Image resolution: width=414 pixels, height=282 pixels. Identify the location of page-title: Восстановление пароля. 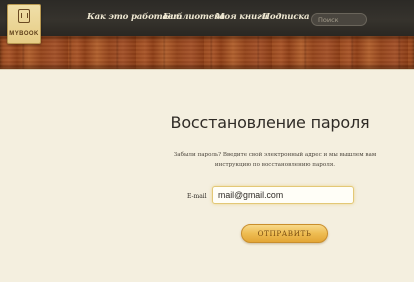
(270, 122).